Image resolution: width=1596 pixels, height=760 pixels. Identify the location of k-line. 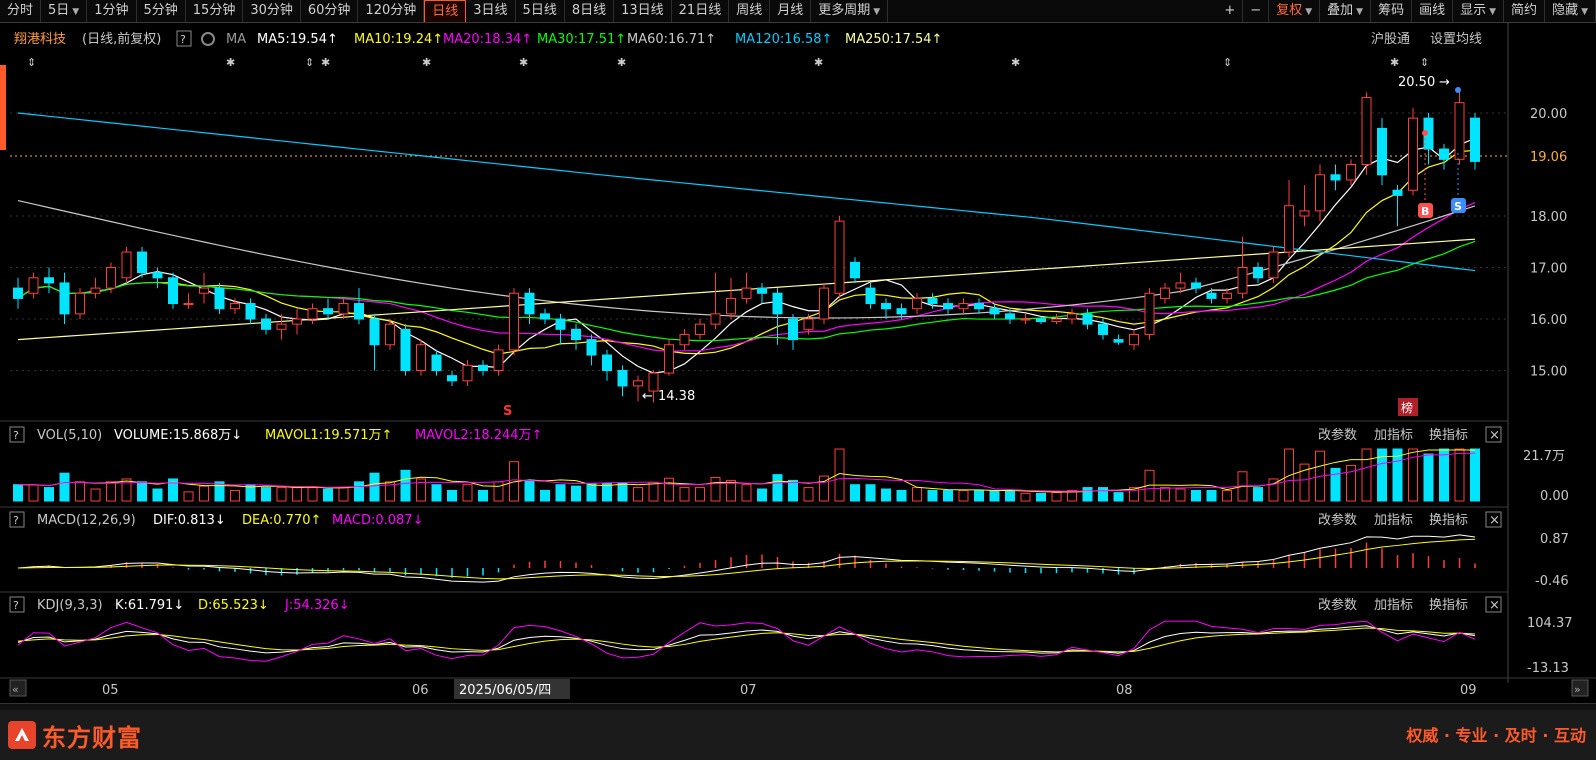
(746, 639).